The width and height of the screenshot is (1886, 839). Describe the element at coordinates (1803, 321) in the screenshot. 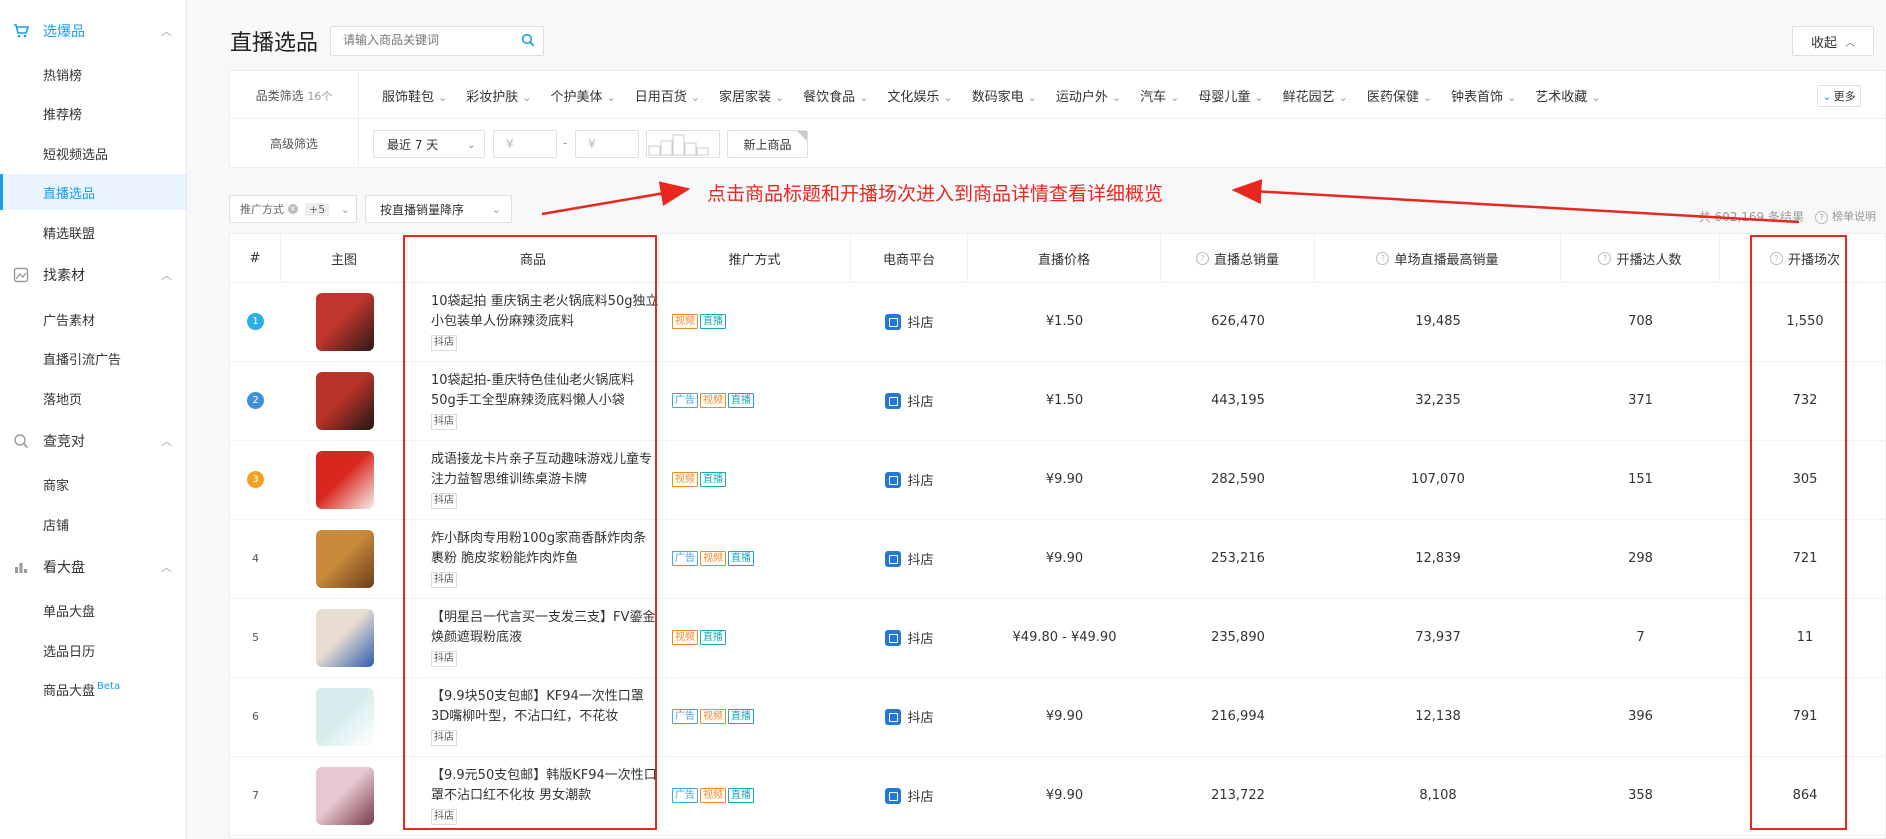

I see `sessions-cell-link: 1,550` at that location.